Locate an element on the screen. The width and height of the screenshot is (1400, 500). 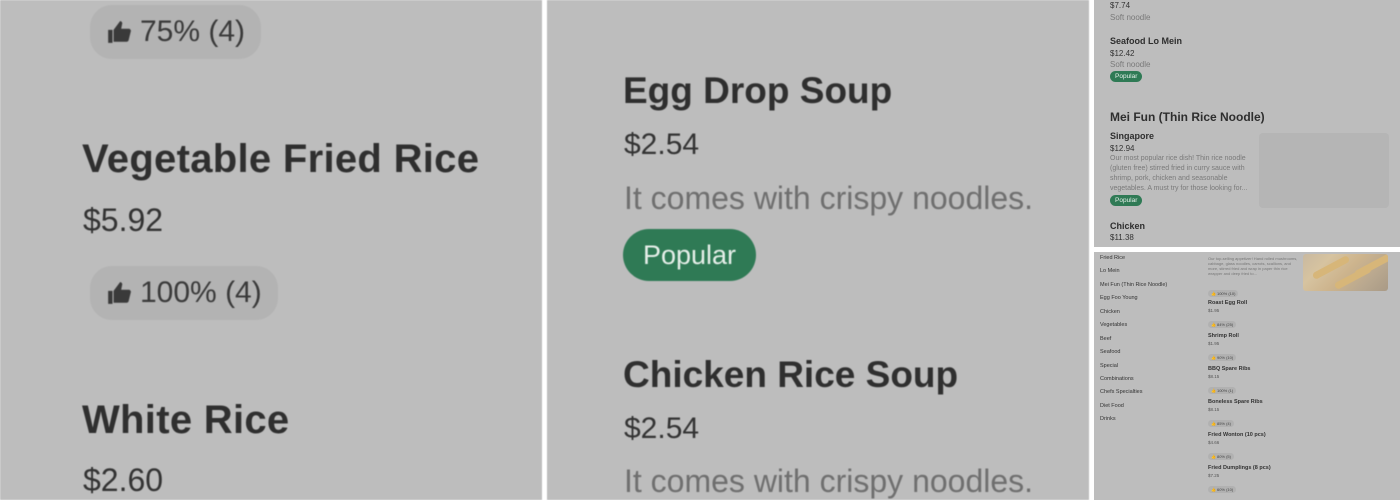
rating-pill: 👍 85% (4) is located at coordinates (1221, 423).